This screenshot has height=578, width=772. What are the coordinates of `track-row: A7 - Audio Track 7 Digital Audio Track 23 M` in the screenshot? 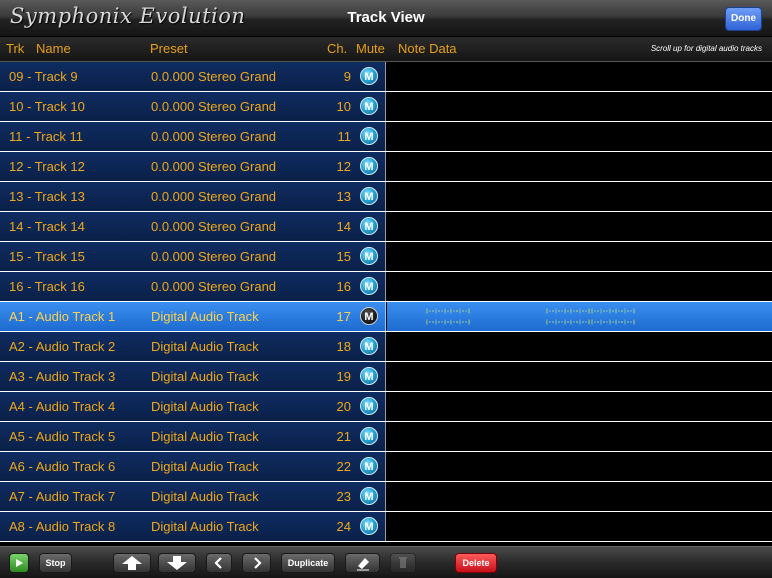 It's located at (386, 497).